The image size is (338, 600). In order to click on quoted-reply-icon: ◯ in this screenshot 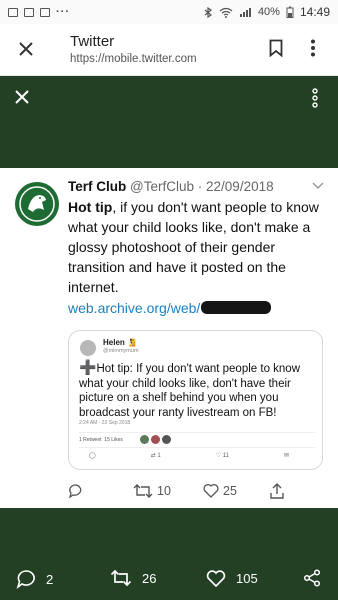, I will do `click(92, 456)`.